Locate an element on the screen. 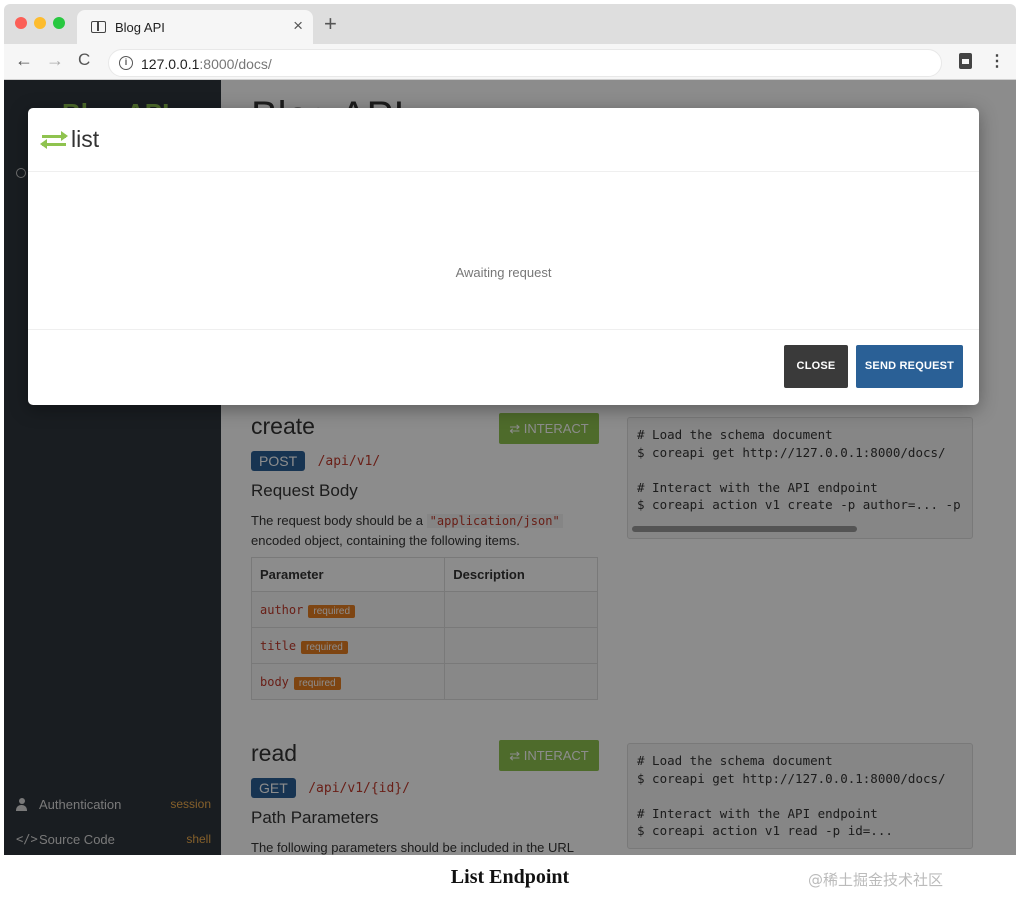 The width and height of the screenshot is (1020, 914). close-window-button is located at coordinates (21, 23).